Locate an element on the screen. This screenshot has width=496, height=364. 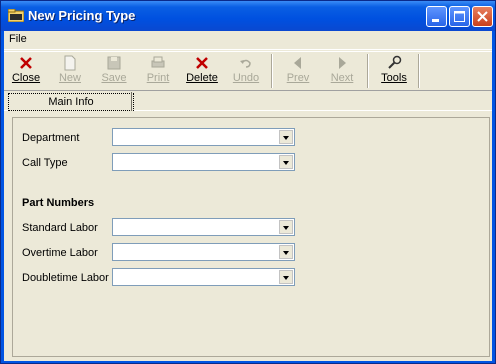
new-document-icon is located at coordinates (70, 63).